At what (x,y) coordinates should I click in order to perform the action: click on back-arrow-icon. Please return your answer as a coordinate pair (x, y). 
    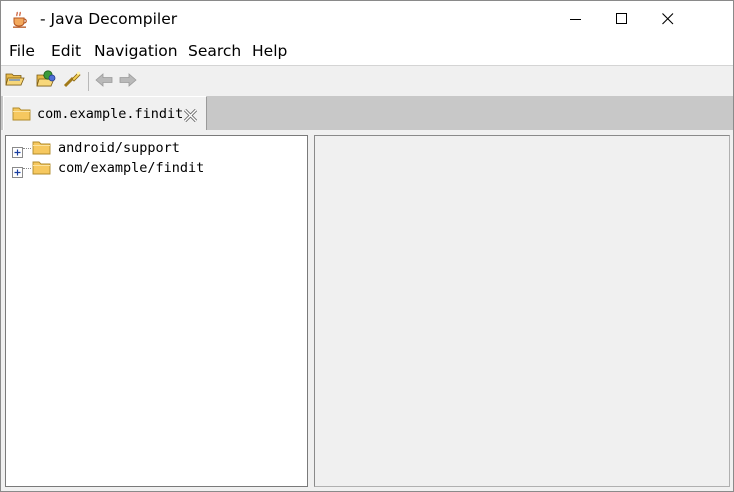
    Looking at the image, I should click on (104, 81).